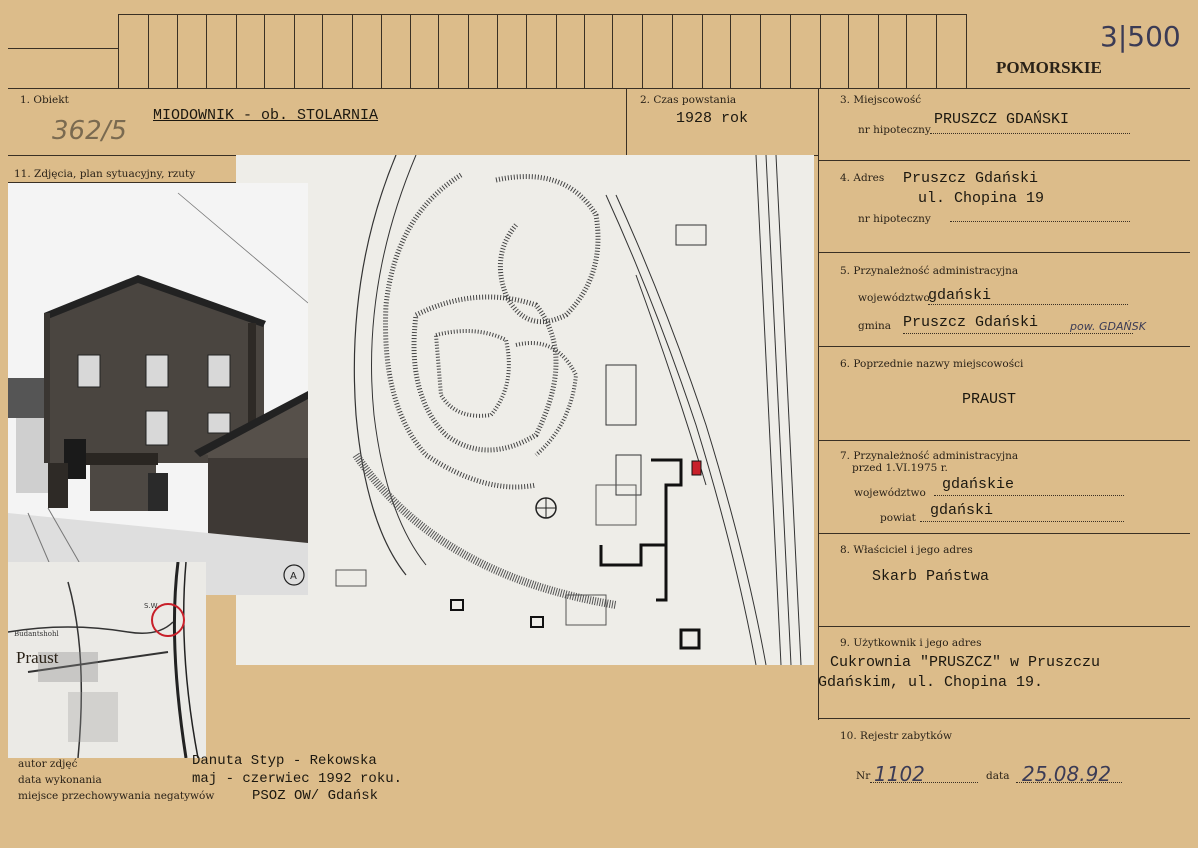 Image resolution: width=1198 pixels, height=848 pixels. Describe the element at coordinates (315, 796) in the screenshot. I see `footer-storage-value: PSOZ OW/ Gdańsk` at that location.